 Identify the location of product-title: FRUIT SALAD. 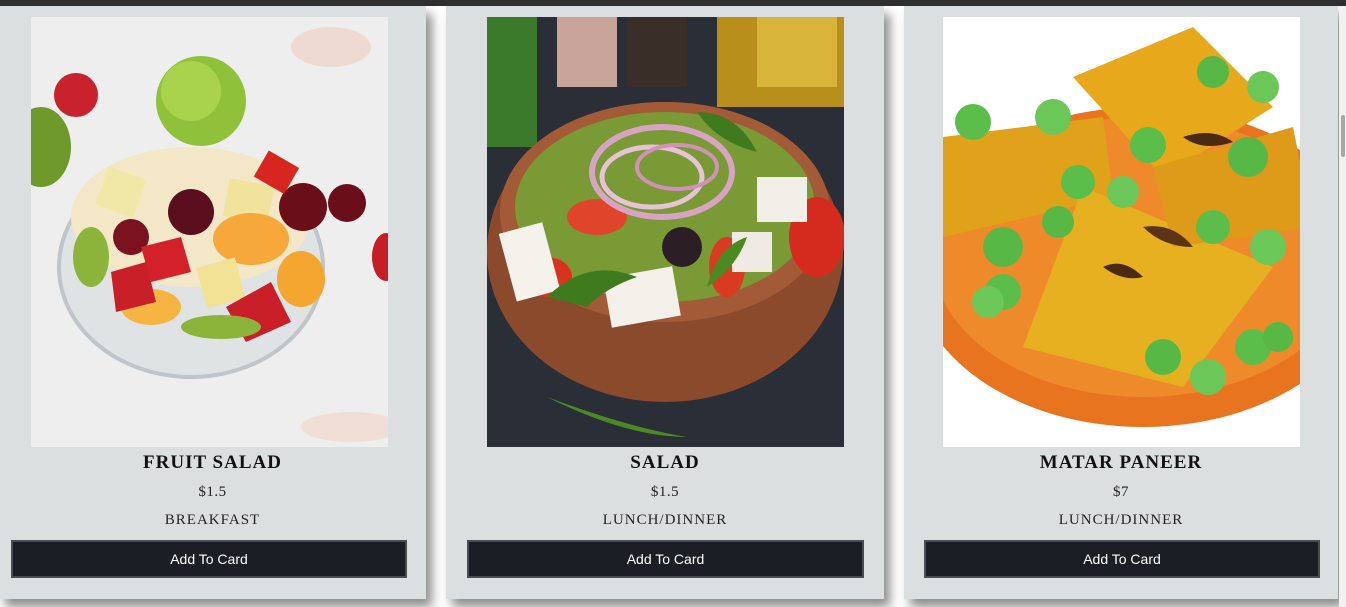
(212, 462).